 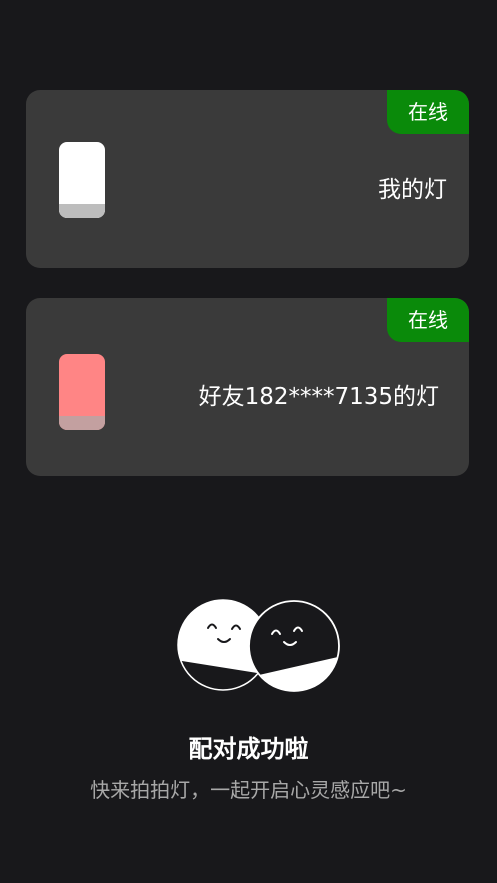 What do you see at coordinates (248, 790) in the screenshot?
I see `pairing-success-subtitle: 快来拍拍灯，一起开启心灵感应吧~` at bounding box center [248, 790].